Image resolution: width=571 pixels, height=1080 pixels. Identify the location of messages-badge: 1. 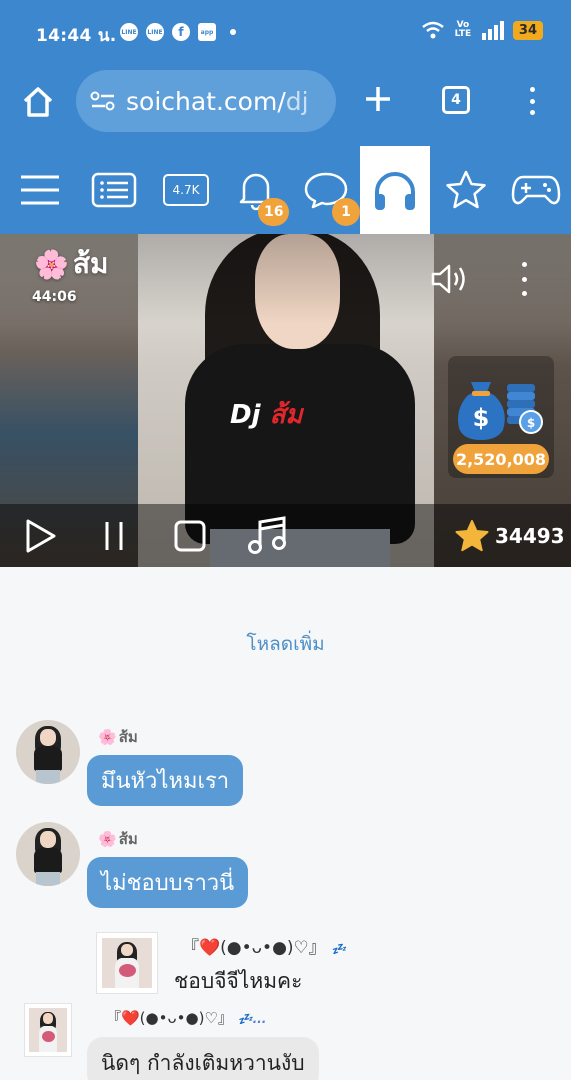
(346, 212).